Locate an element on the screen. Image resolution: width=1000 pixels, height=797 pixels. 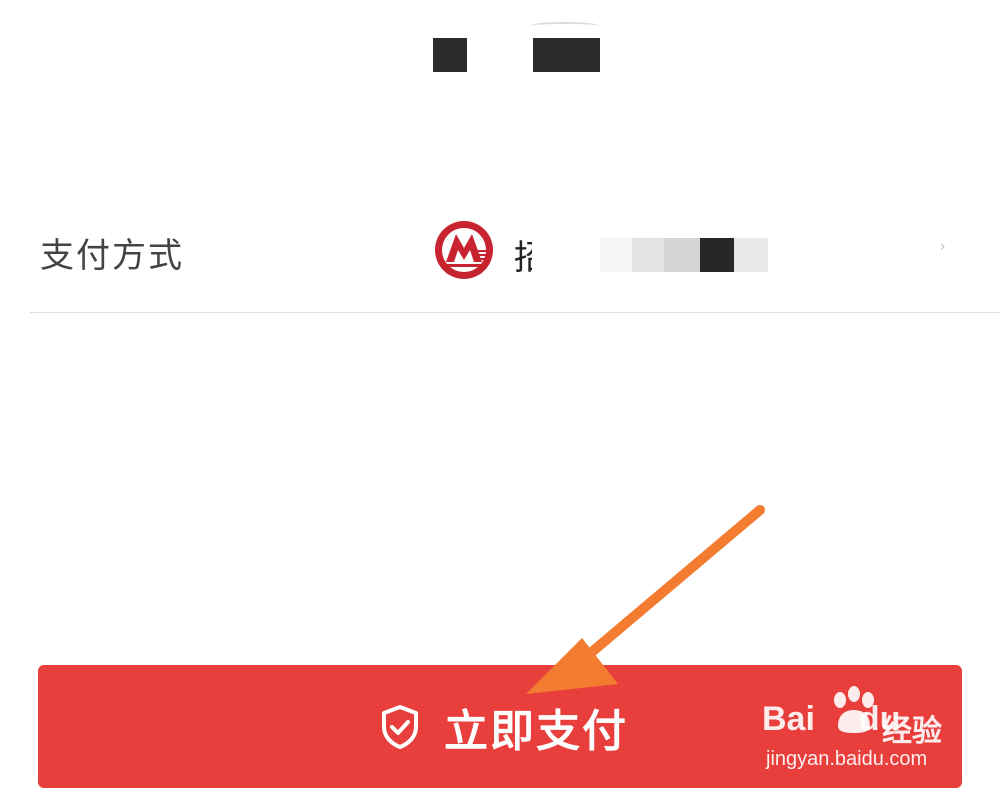
bank-name: 招 is located at coordinates (523, 258).